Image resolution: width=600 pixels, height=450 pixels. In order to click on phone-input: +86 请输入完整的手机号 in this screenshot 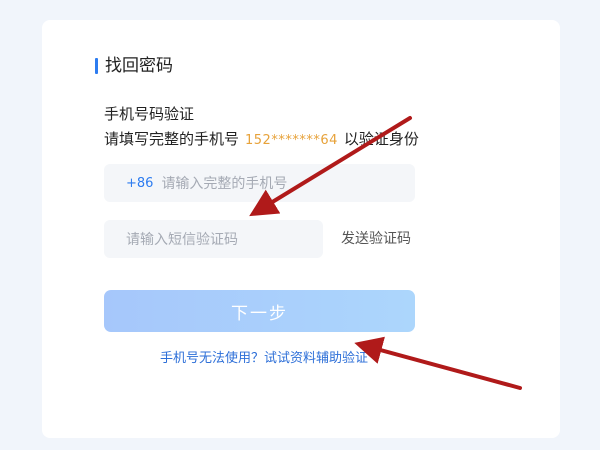, I will do `click(259, 183)`.